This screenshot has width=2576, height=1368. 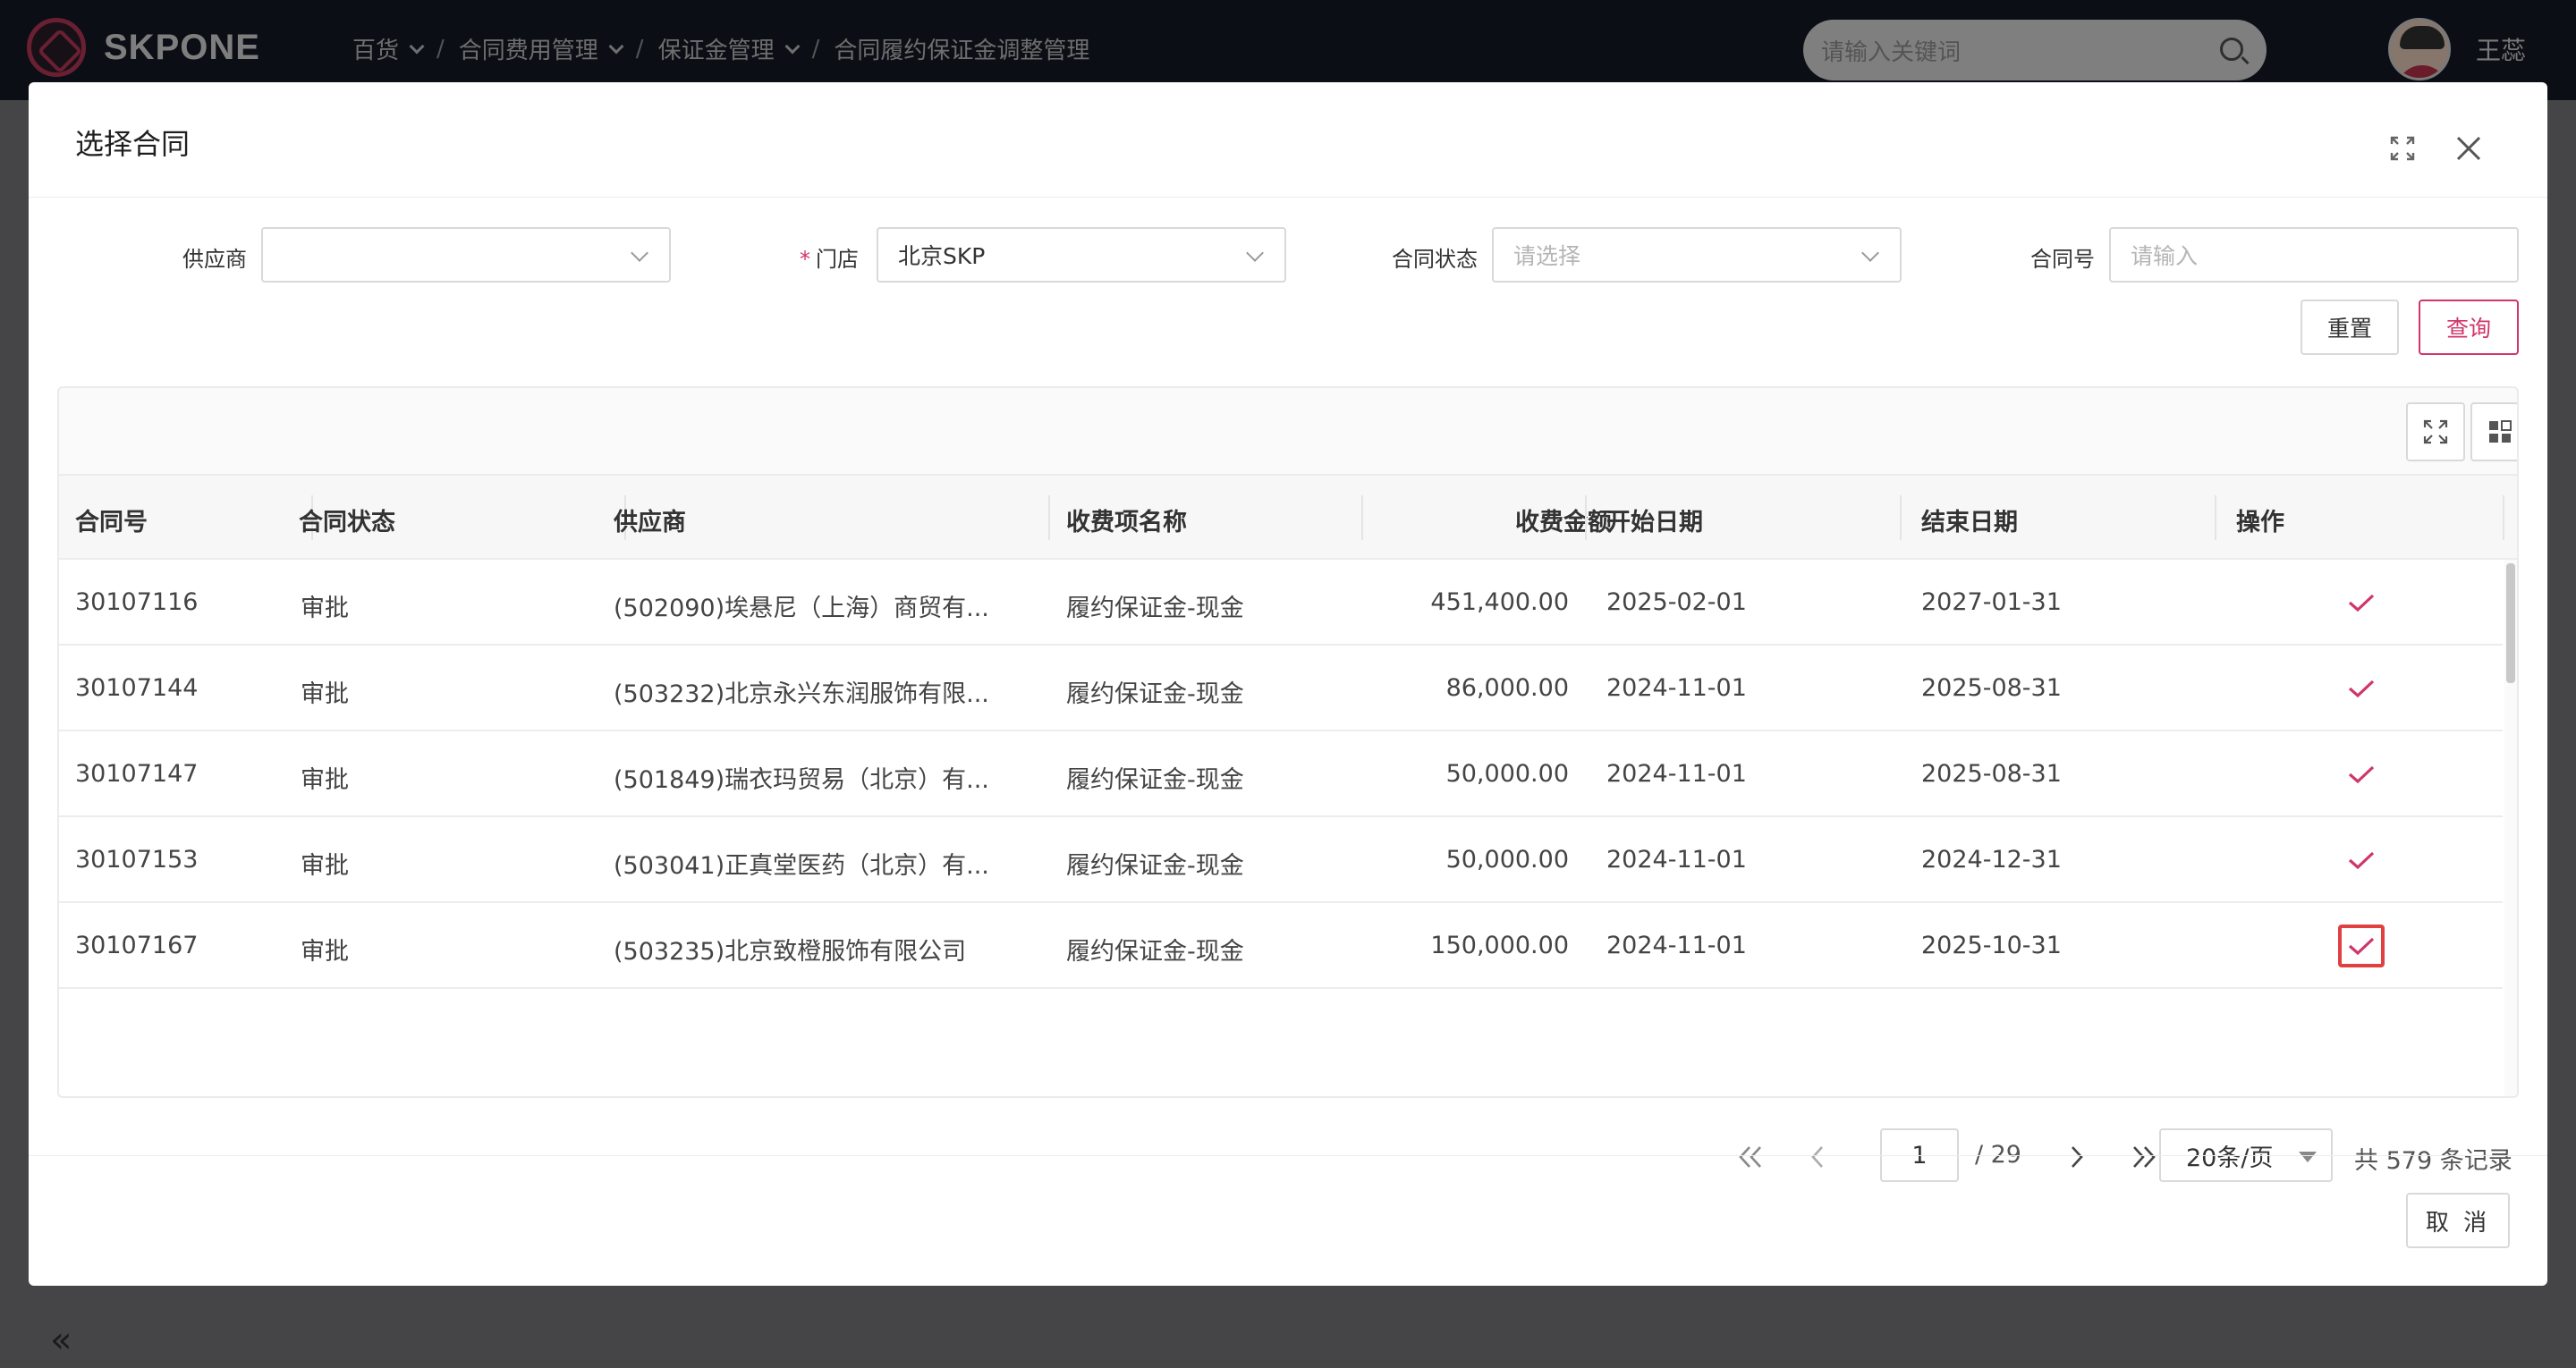 I want to click on contract-no-input: 请输入, so click(x=2314, y=255).